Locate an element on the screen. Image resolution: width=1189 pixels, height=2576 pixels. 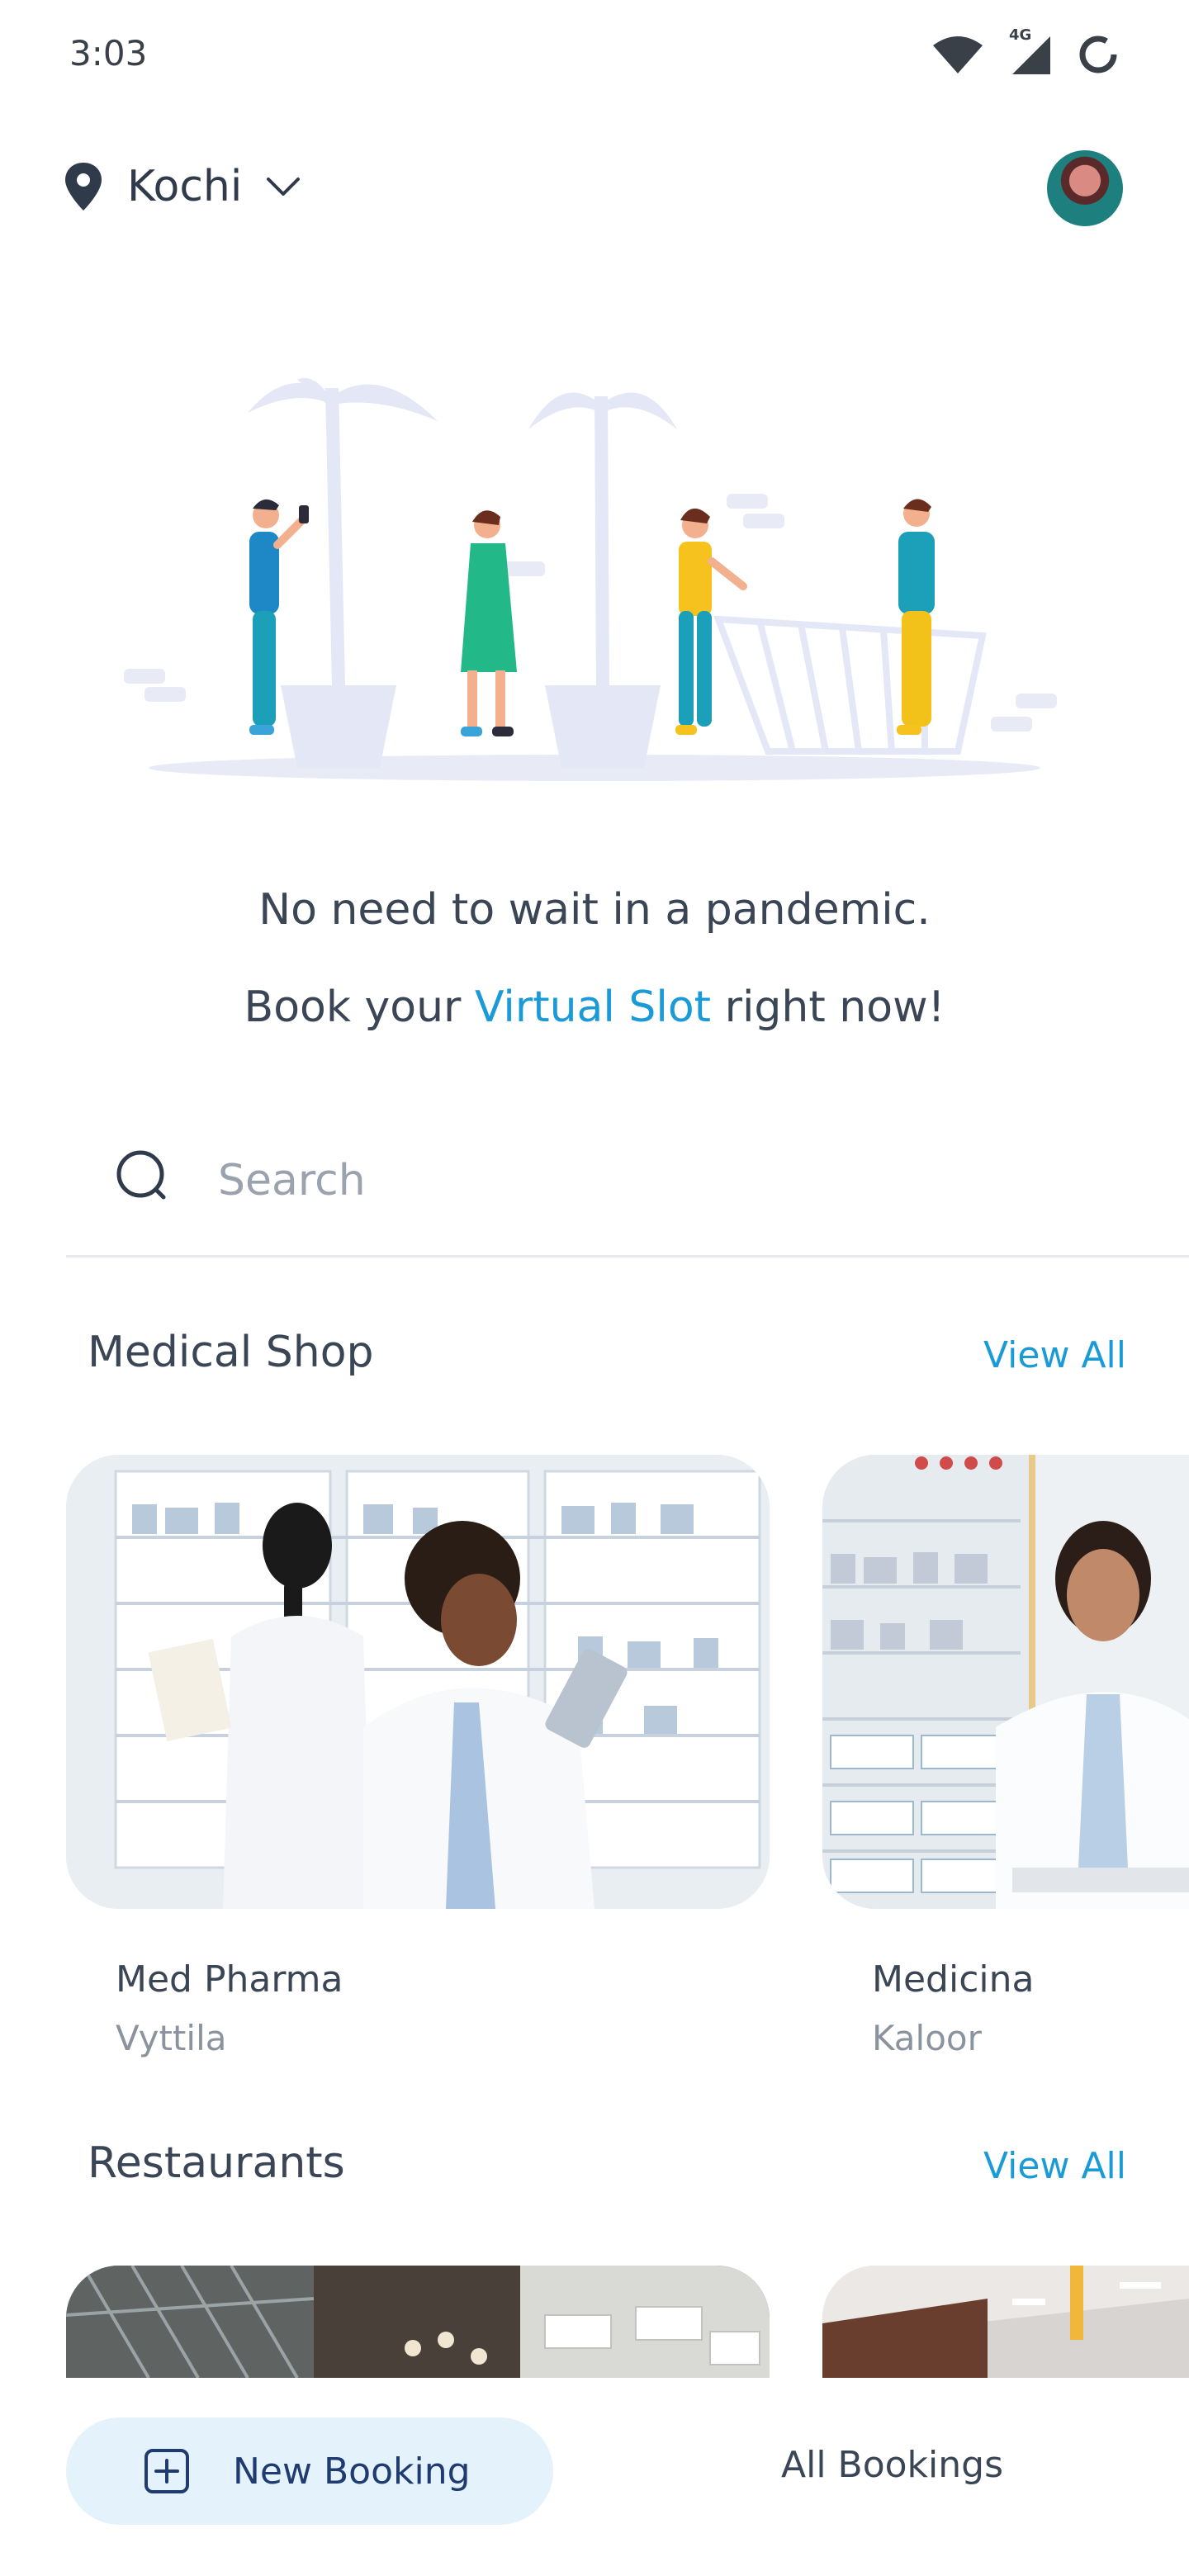
search-bar is located at coordinates (627, 1190).